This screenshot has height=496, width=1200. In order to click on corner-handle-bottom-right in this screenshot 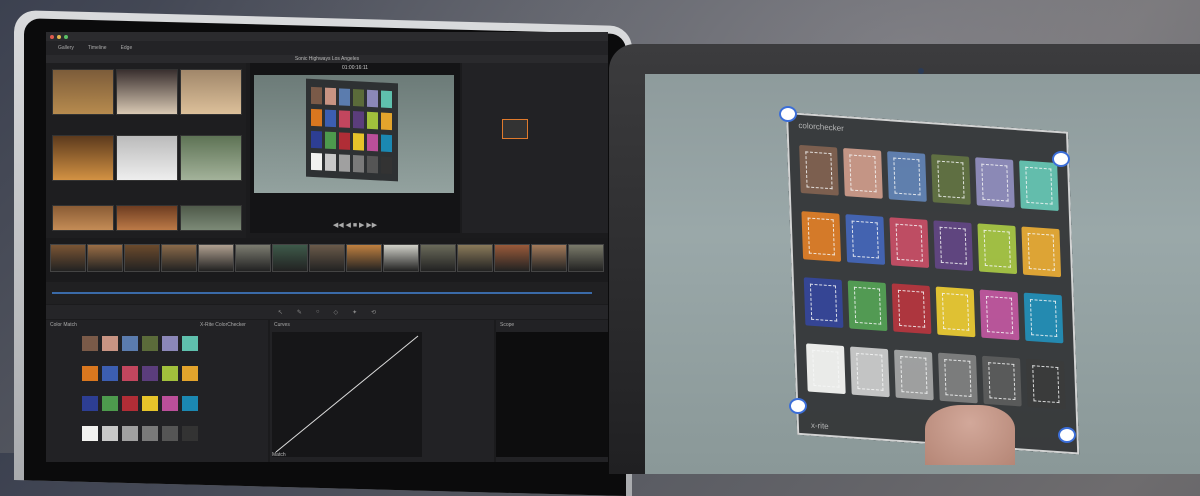, I will do `click(1067, 435)`.